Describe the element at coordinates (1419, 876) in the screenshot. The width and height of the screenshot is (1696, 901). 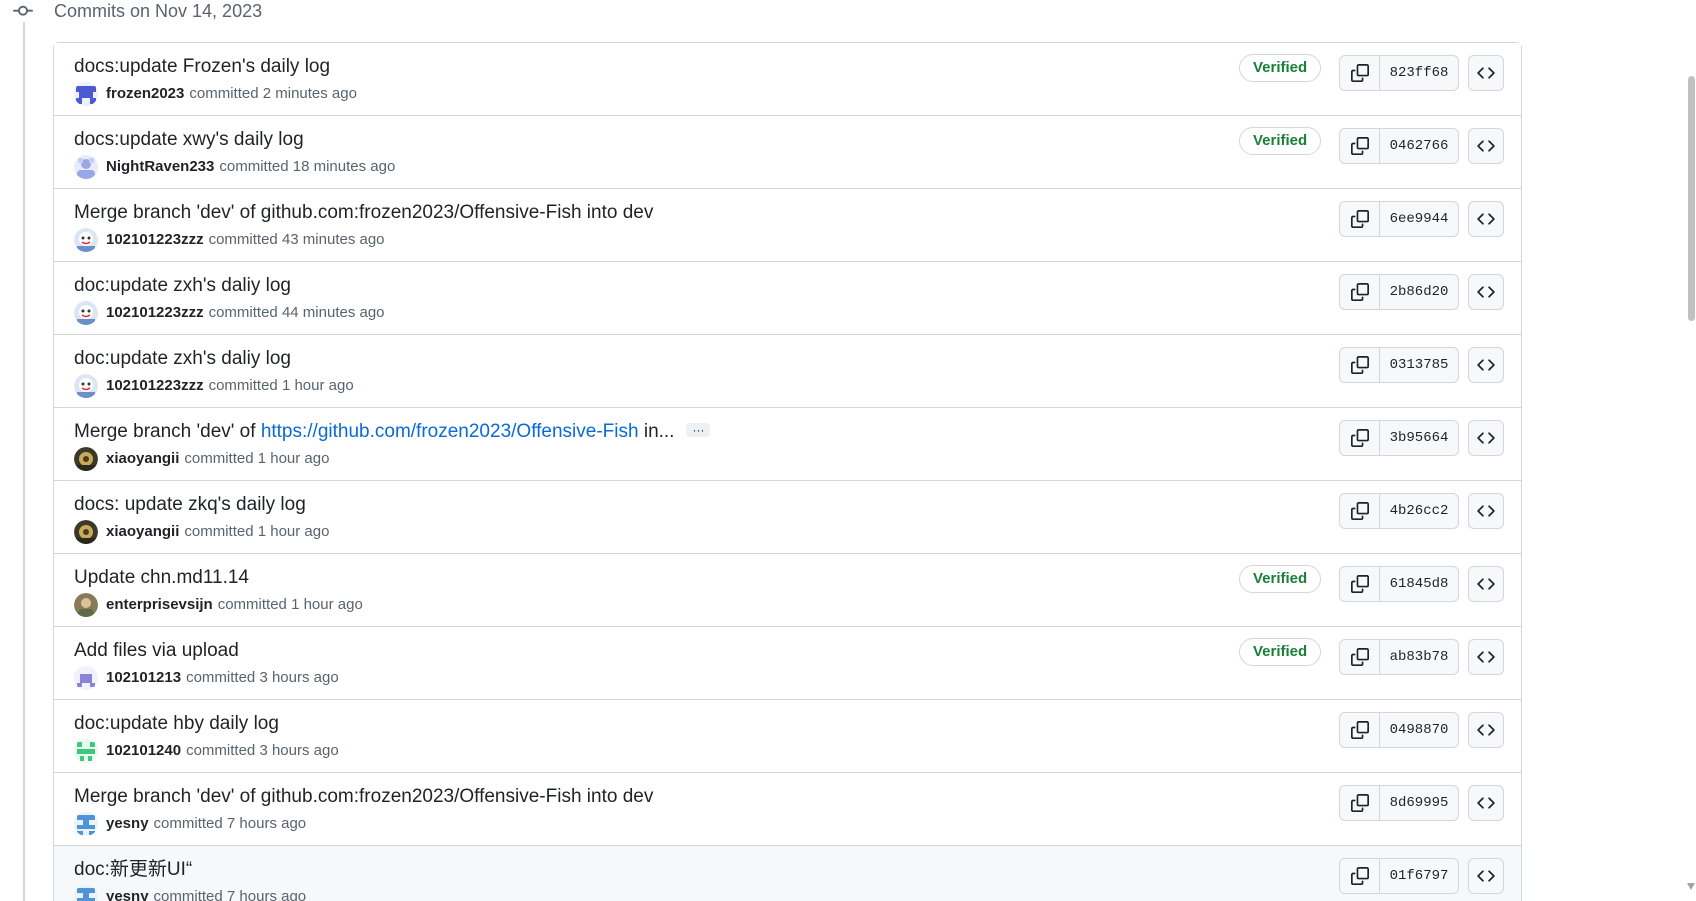
I see `commit-sha-link: 01f6797` at that location.